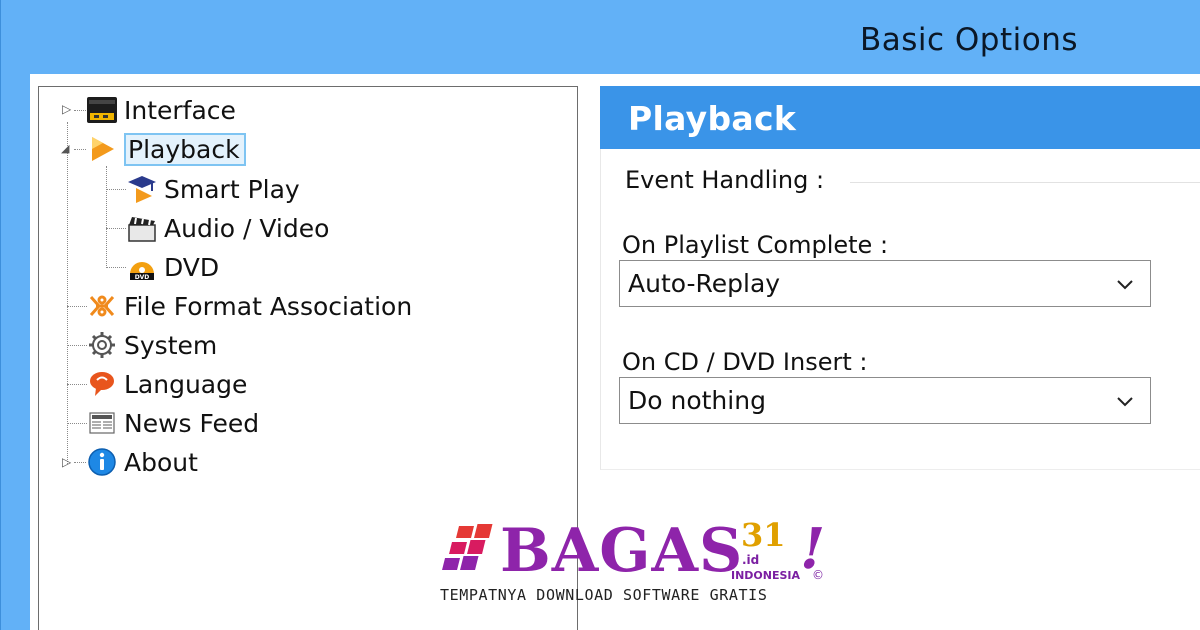  I want to click on tree-item-label: File Format Association, so click(268, 306).